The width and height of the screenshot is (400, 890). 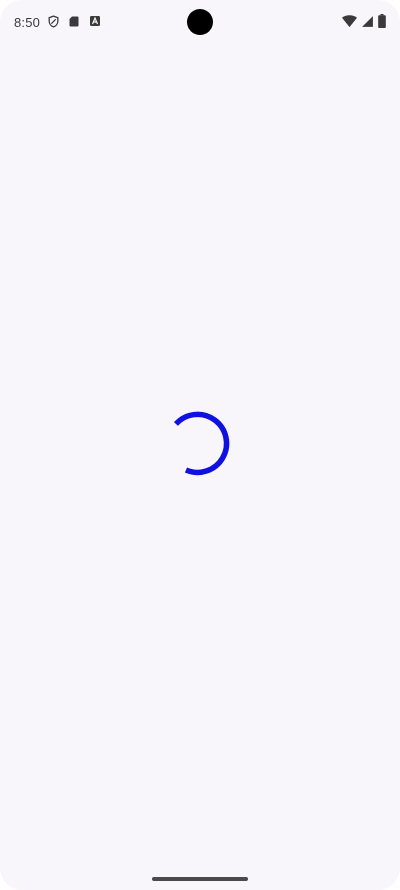 What do you see at coordinates (200, 879) in the screenshot?
I see `home-indicator` at bounding box center [200, 879].